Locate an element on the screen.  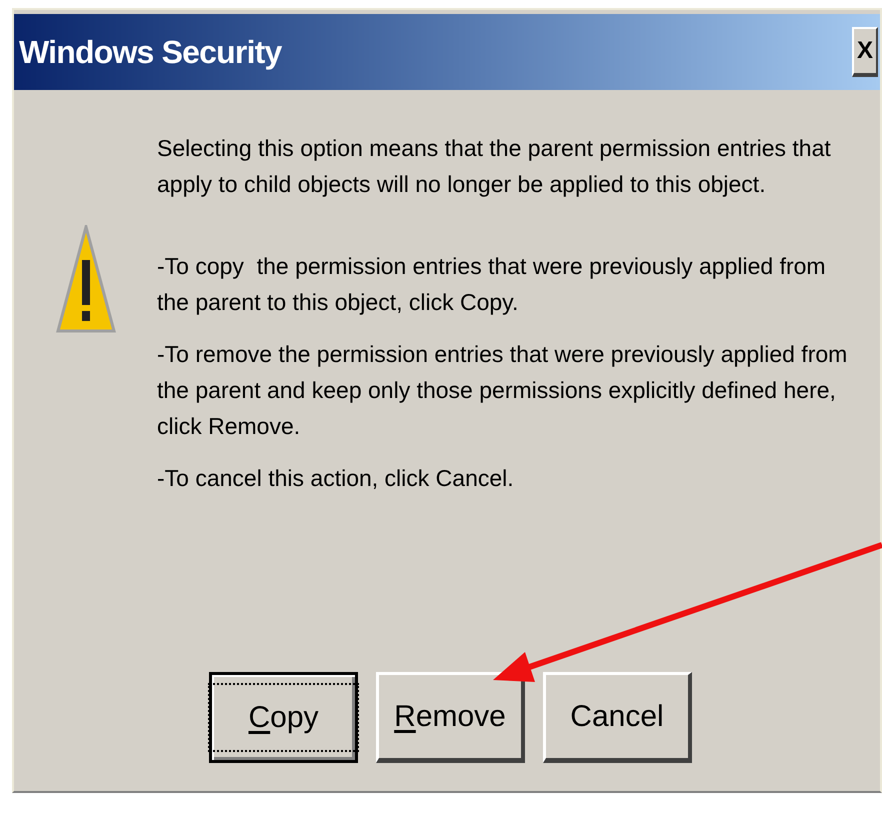
message-text: Selecting this option means that the parent permission entries that apply to child objects will no longer be applied to this object. is located at coordinates (494, 166).